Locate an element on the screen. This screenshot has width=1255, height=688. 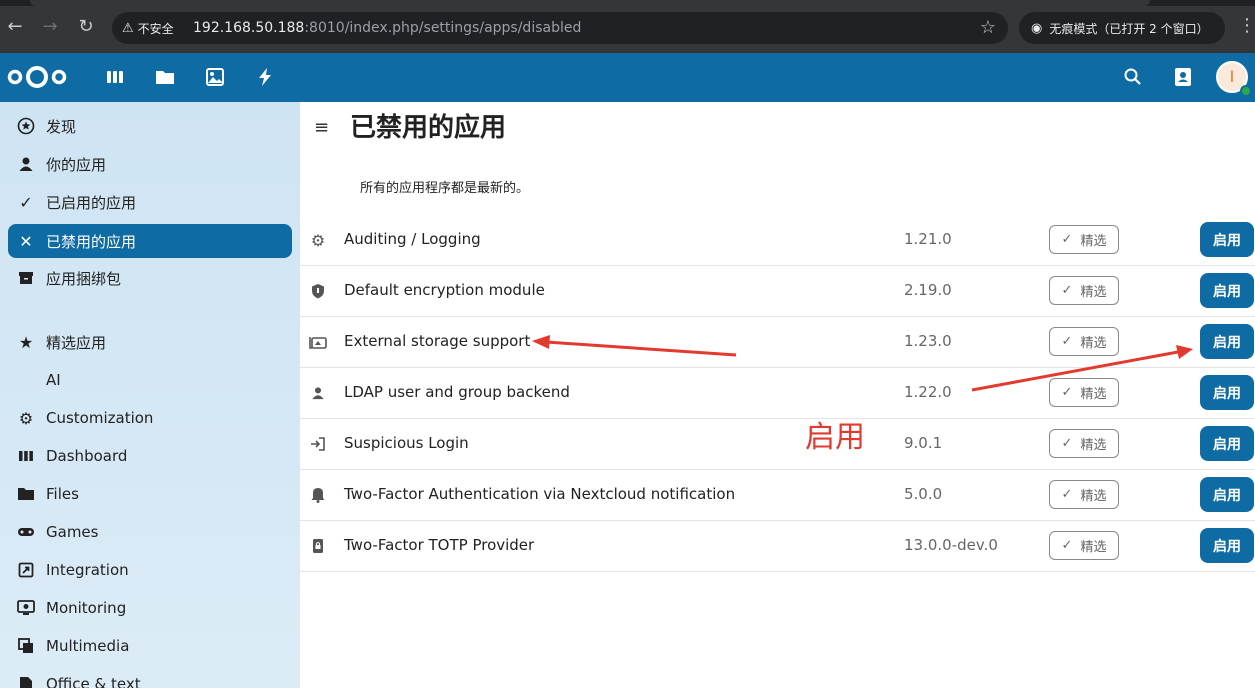
sidebar-item-featured-apps: ★ 精选应用 is located at coordinates (150, 342).